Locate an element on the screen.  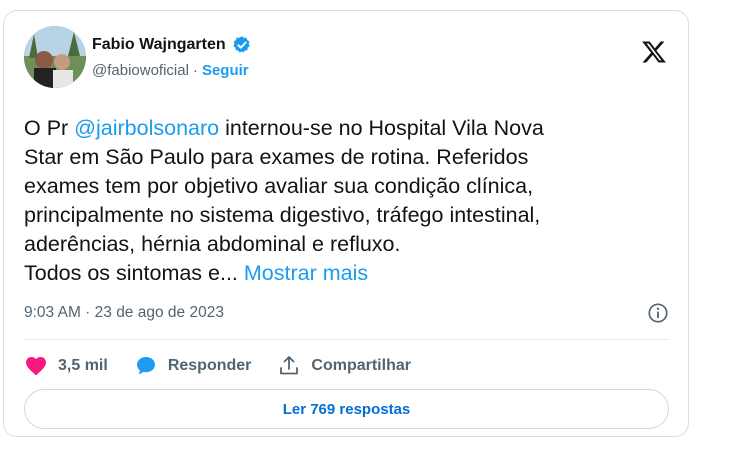
info-icon is located at coordinates (658, 313).